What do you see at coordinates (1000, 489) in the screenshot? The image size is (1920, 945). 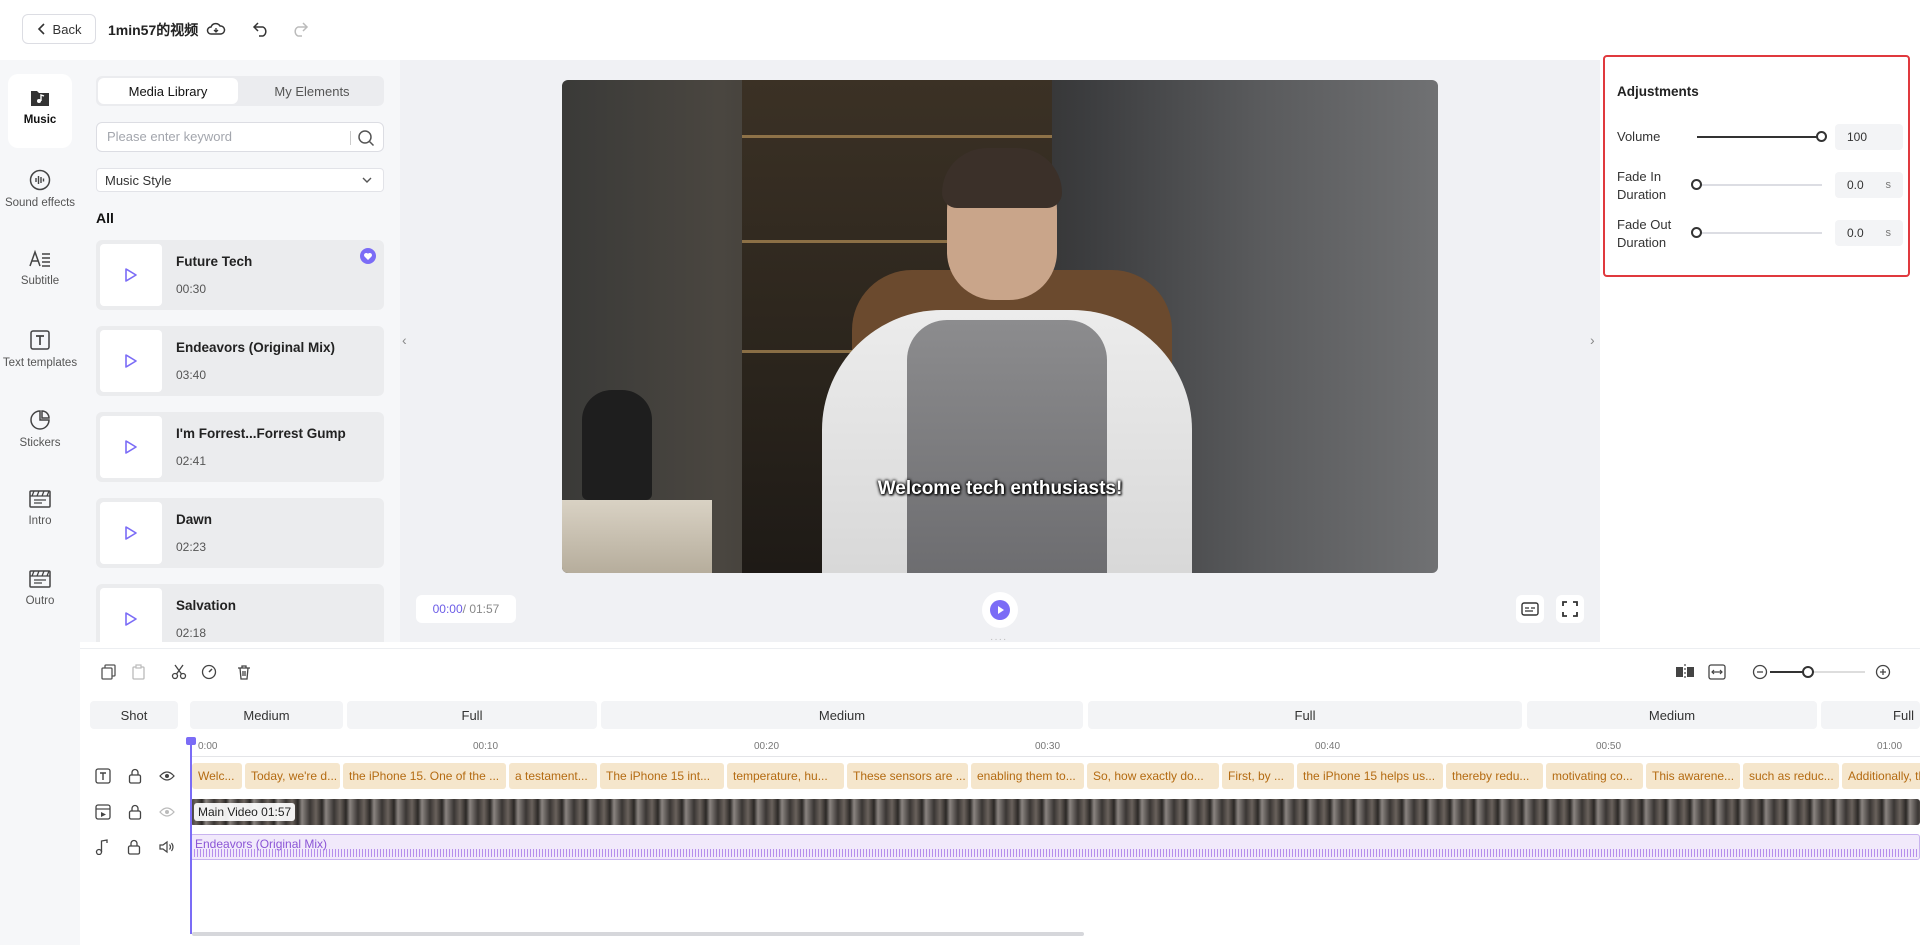 I see `video-subtitle: Welcome tech enthusiasts!` at bounding box center [1000, 489].